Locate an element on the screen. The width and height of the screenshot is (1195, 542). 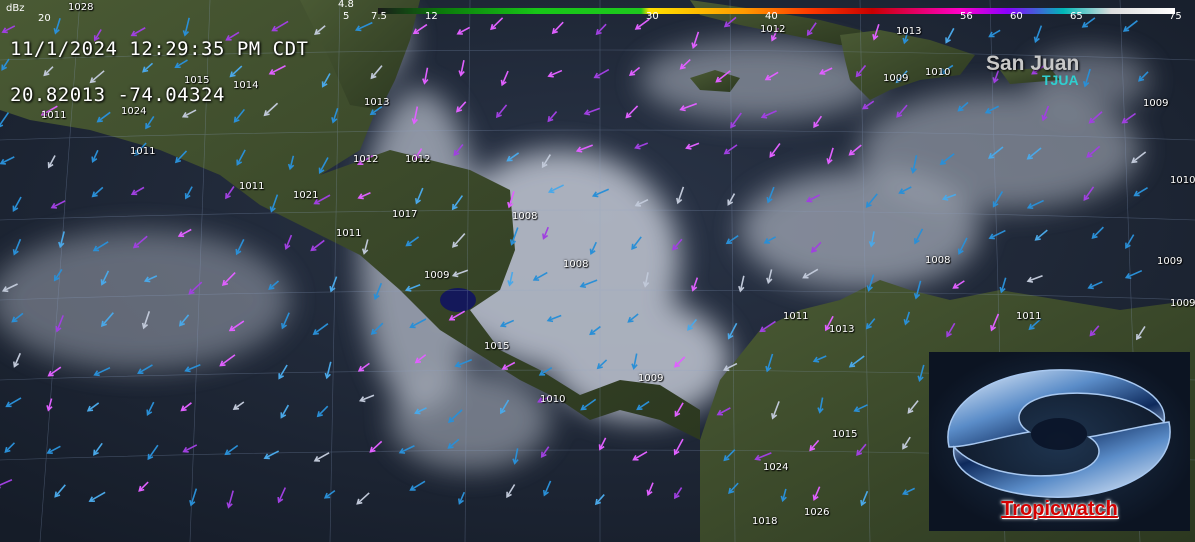
colorbar-tick: 12 is located at coordinates (431, 16).